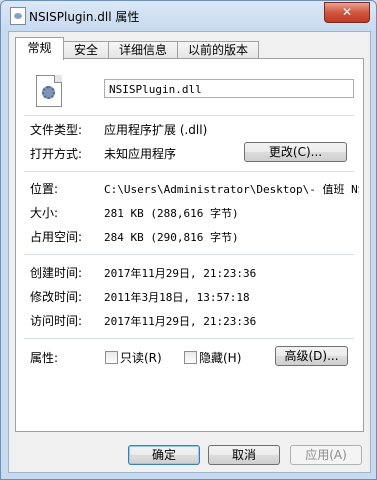 The image size is (377, 480). Describe the element at coordinates (56, 273) in the screenshot. I see `created-label: 创建时间:` at that location.